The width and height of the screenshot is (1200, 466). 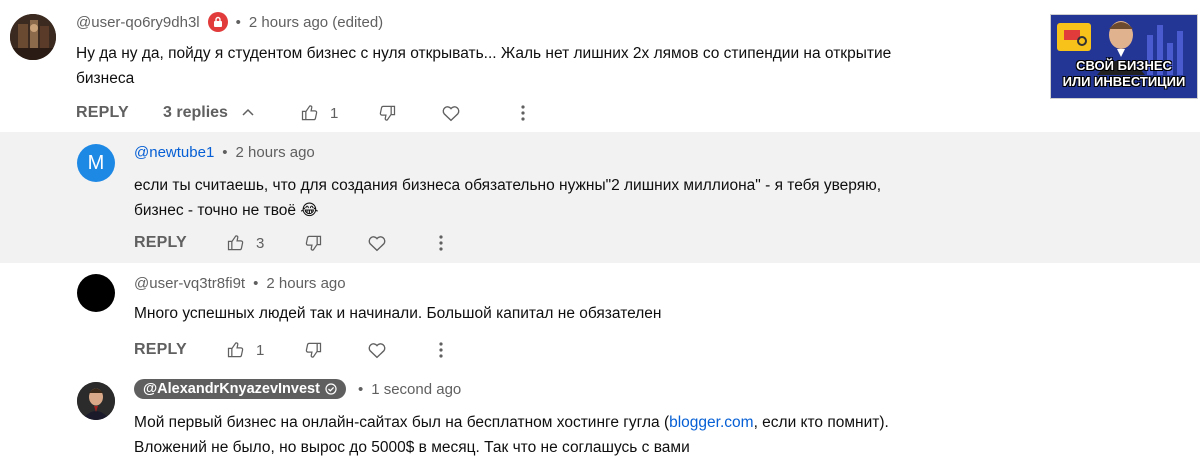 I want to click on avatar-letter: M, so click(x=96, y=162).